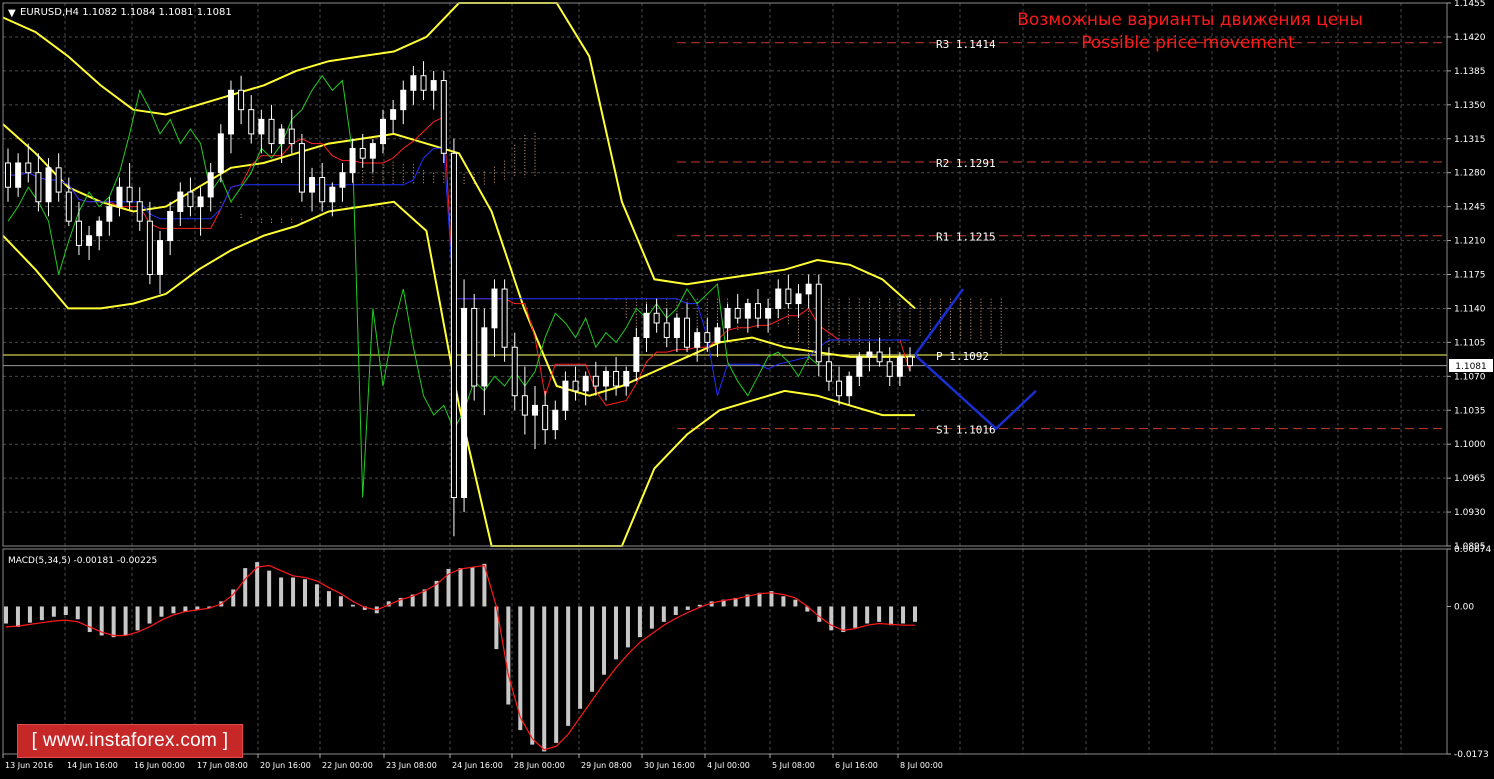 Image resolution: width=1494 pixels, height=779 pixels. I want to click on y-tick-label: 1.1455, so click(1470, 4).